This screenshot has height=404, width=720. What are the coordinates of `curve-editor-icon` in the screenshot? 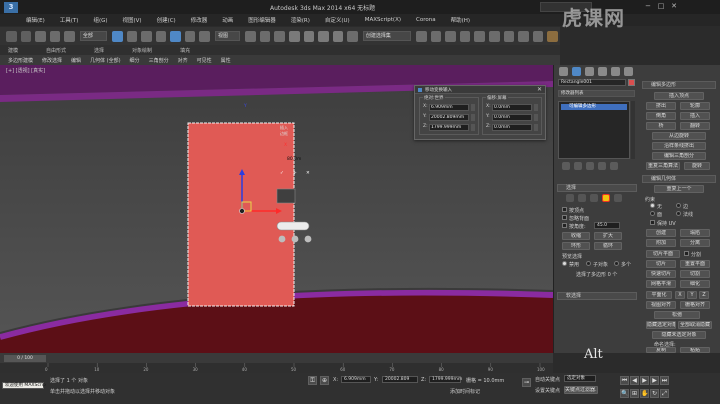 It's located at (479, 36).